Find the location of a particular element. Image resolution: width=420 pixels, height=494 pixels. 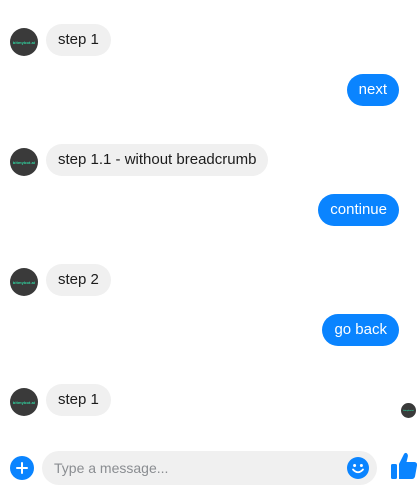

like-button is located at coordinates (404, 466).